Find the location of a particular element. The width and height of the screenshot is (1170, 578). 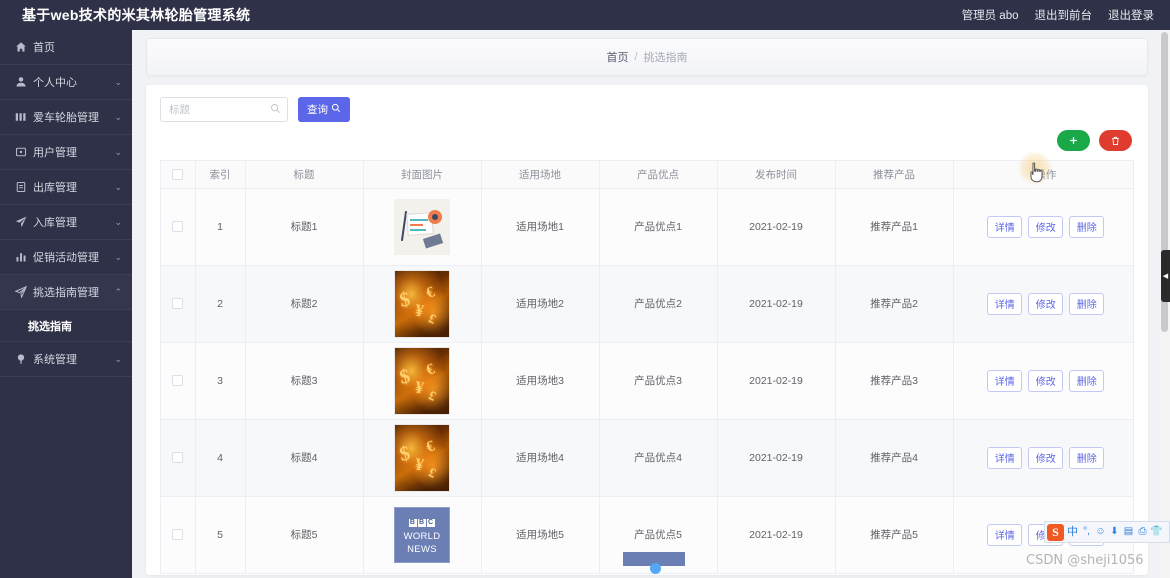

page-scrollbar is located at coordinates (1164, 304).